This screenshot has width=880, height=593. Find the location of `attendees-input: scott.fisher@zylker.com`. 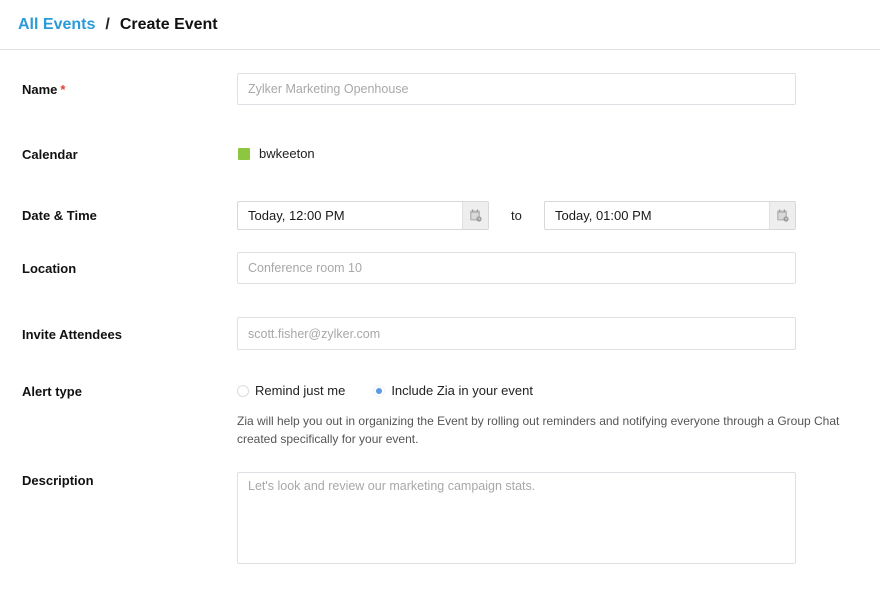

attendees-input: scott.fisher@zylker.com is located at coordinates (516, 333).